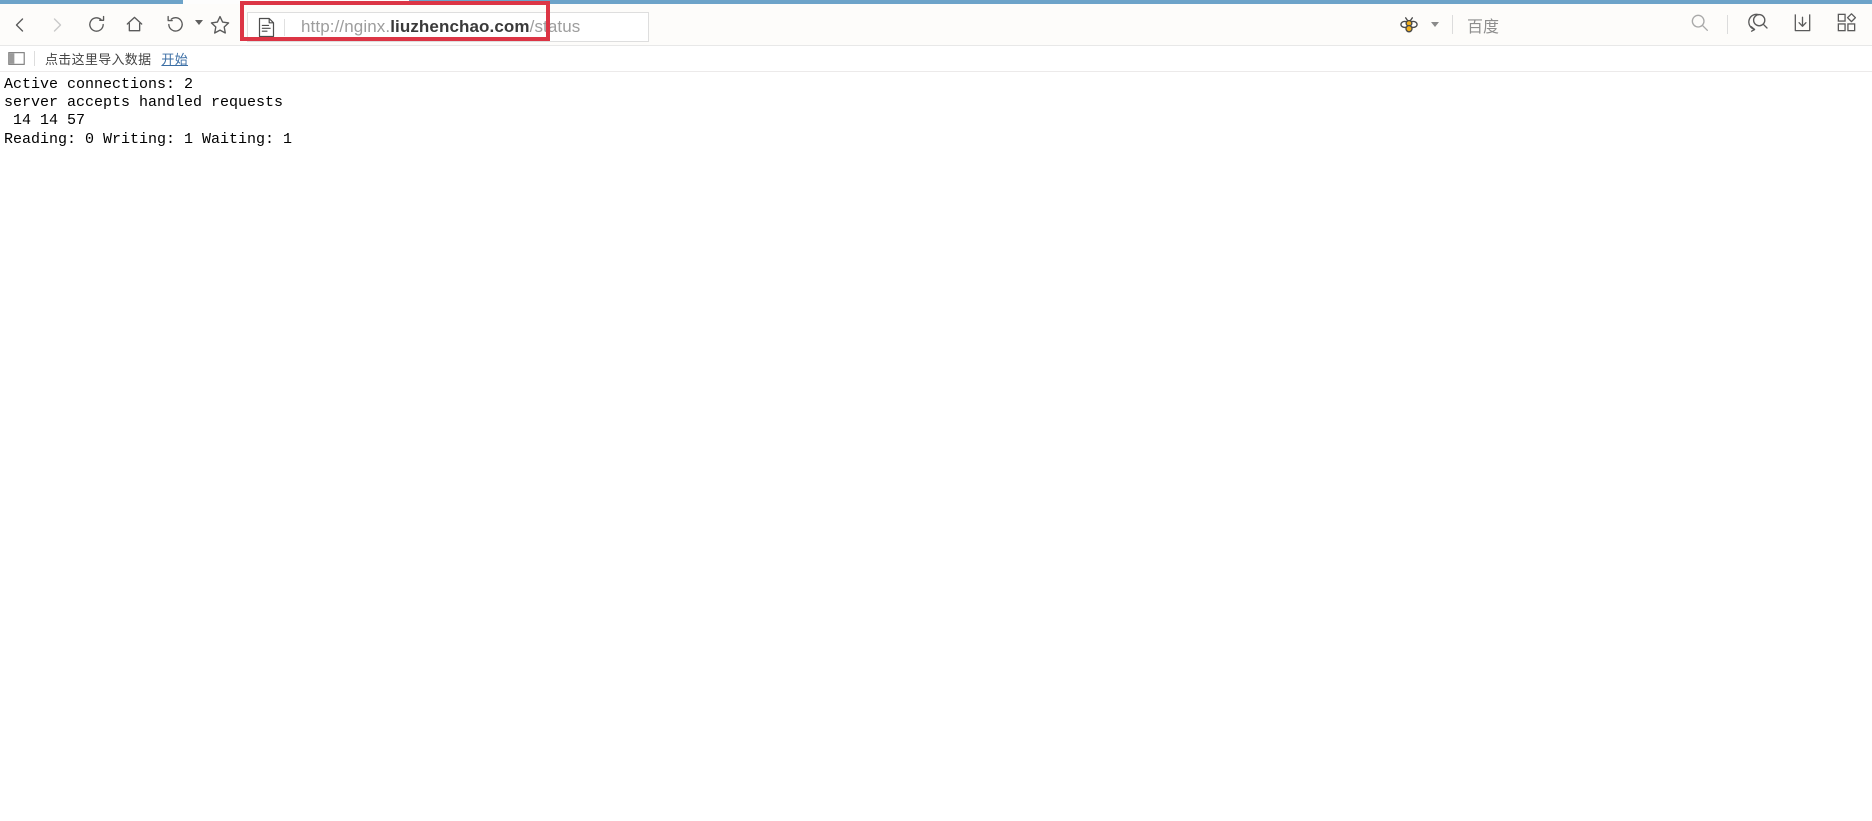  I want to click on home-icon, so click(134, 24).